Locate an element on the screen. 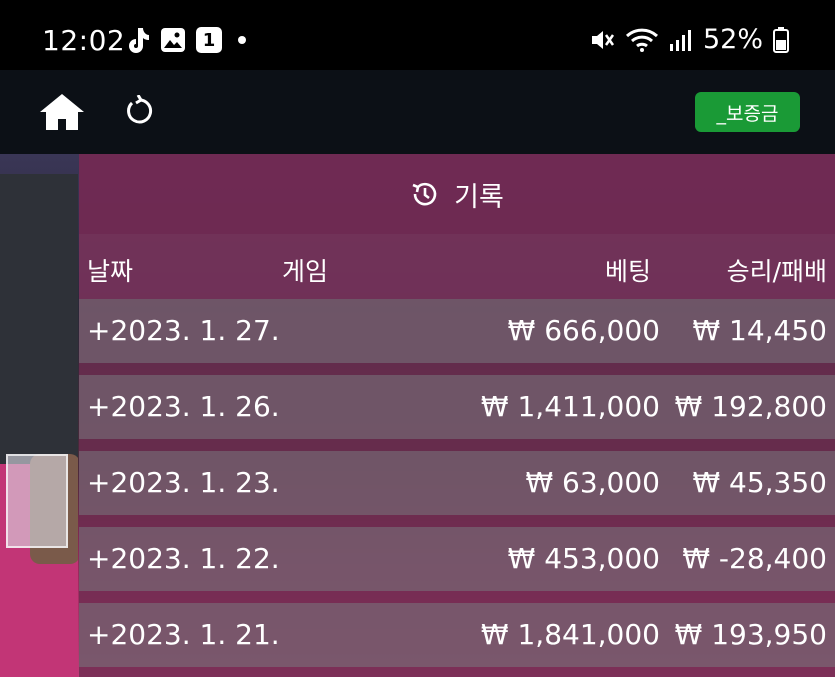 This screenshot has height=677, width=835. row-date: +2023. 1. 22. is located at coordinates (183, 558).